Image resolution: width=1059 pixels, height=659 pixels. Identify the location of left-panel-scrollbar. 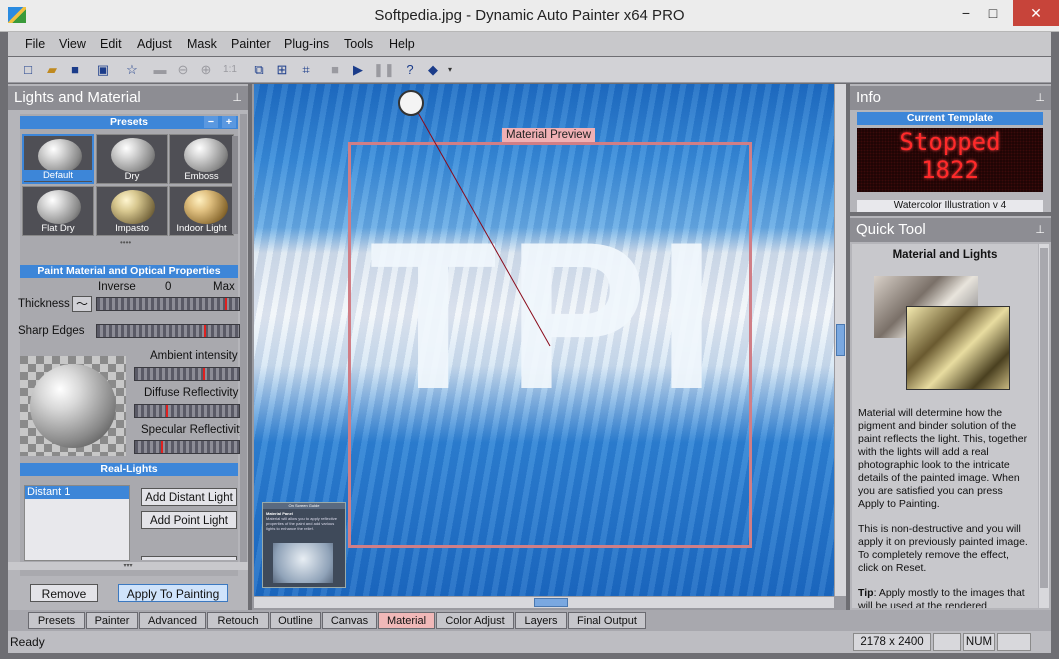
(243, 339).